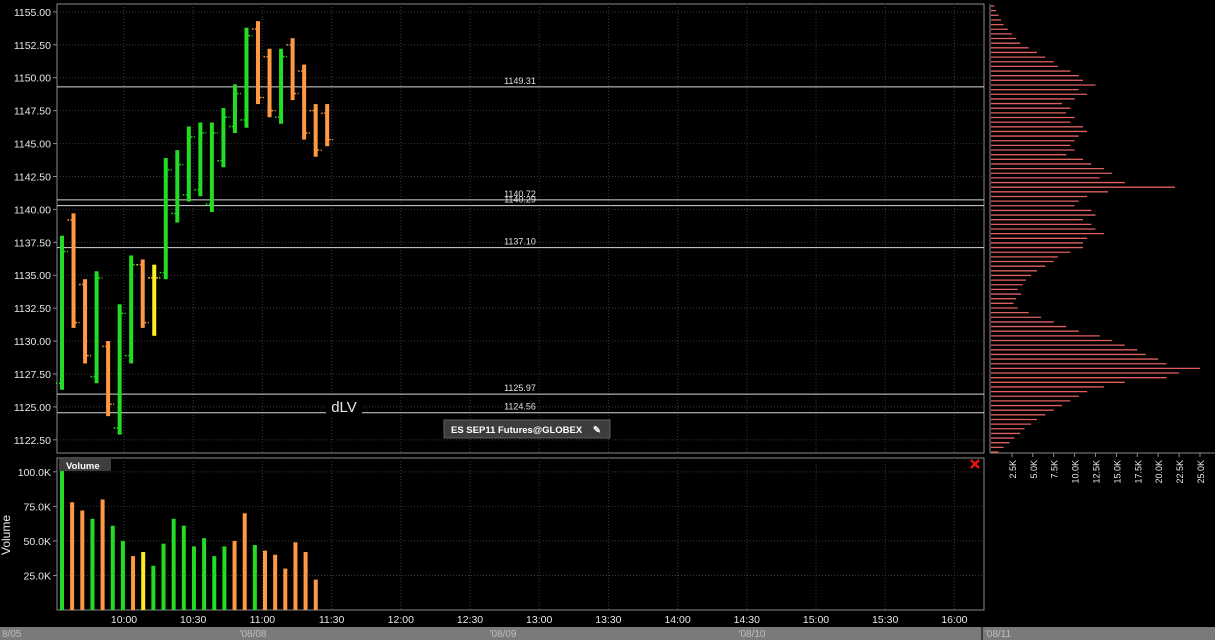 The height and width of the screenshot is (640, 1215). What do you see at coordinates (539, 620) in the screenshot?
I see `time-tick-label: 13:00` at bounding box center [539, 620].